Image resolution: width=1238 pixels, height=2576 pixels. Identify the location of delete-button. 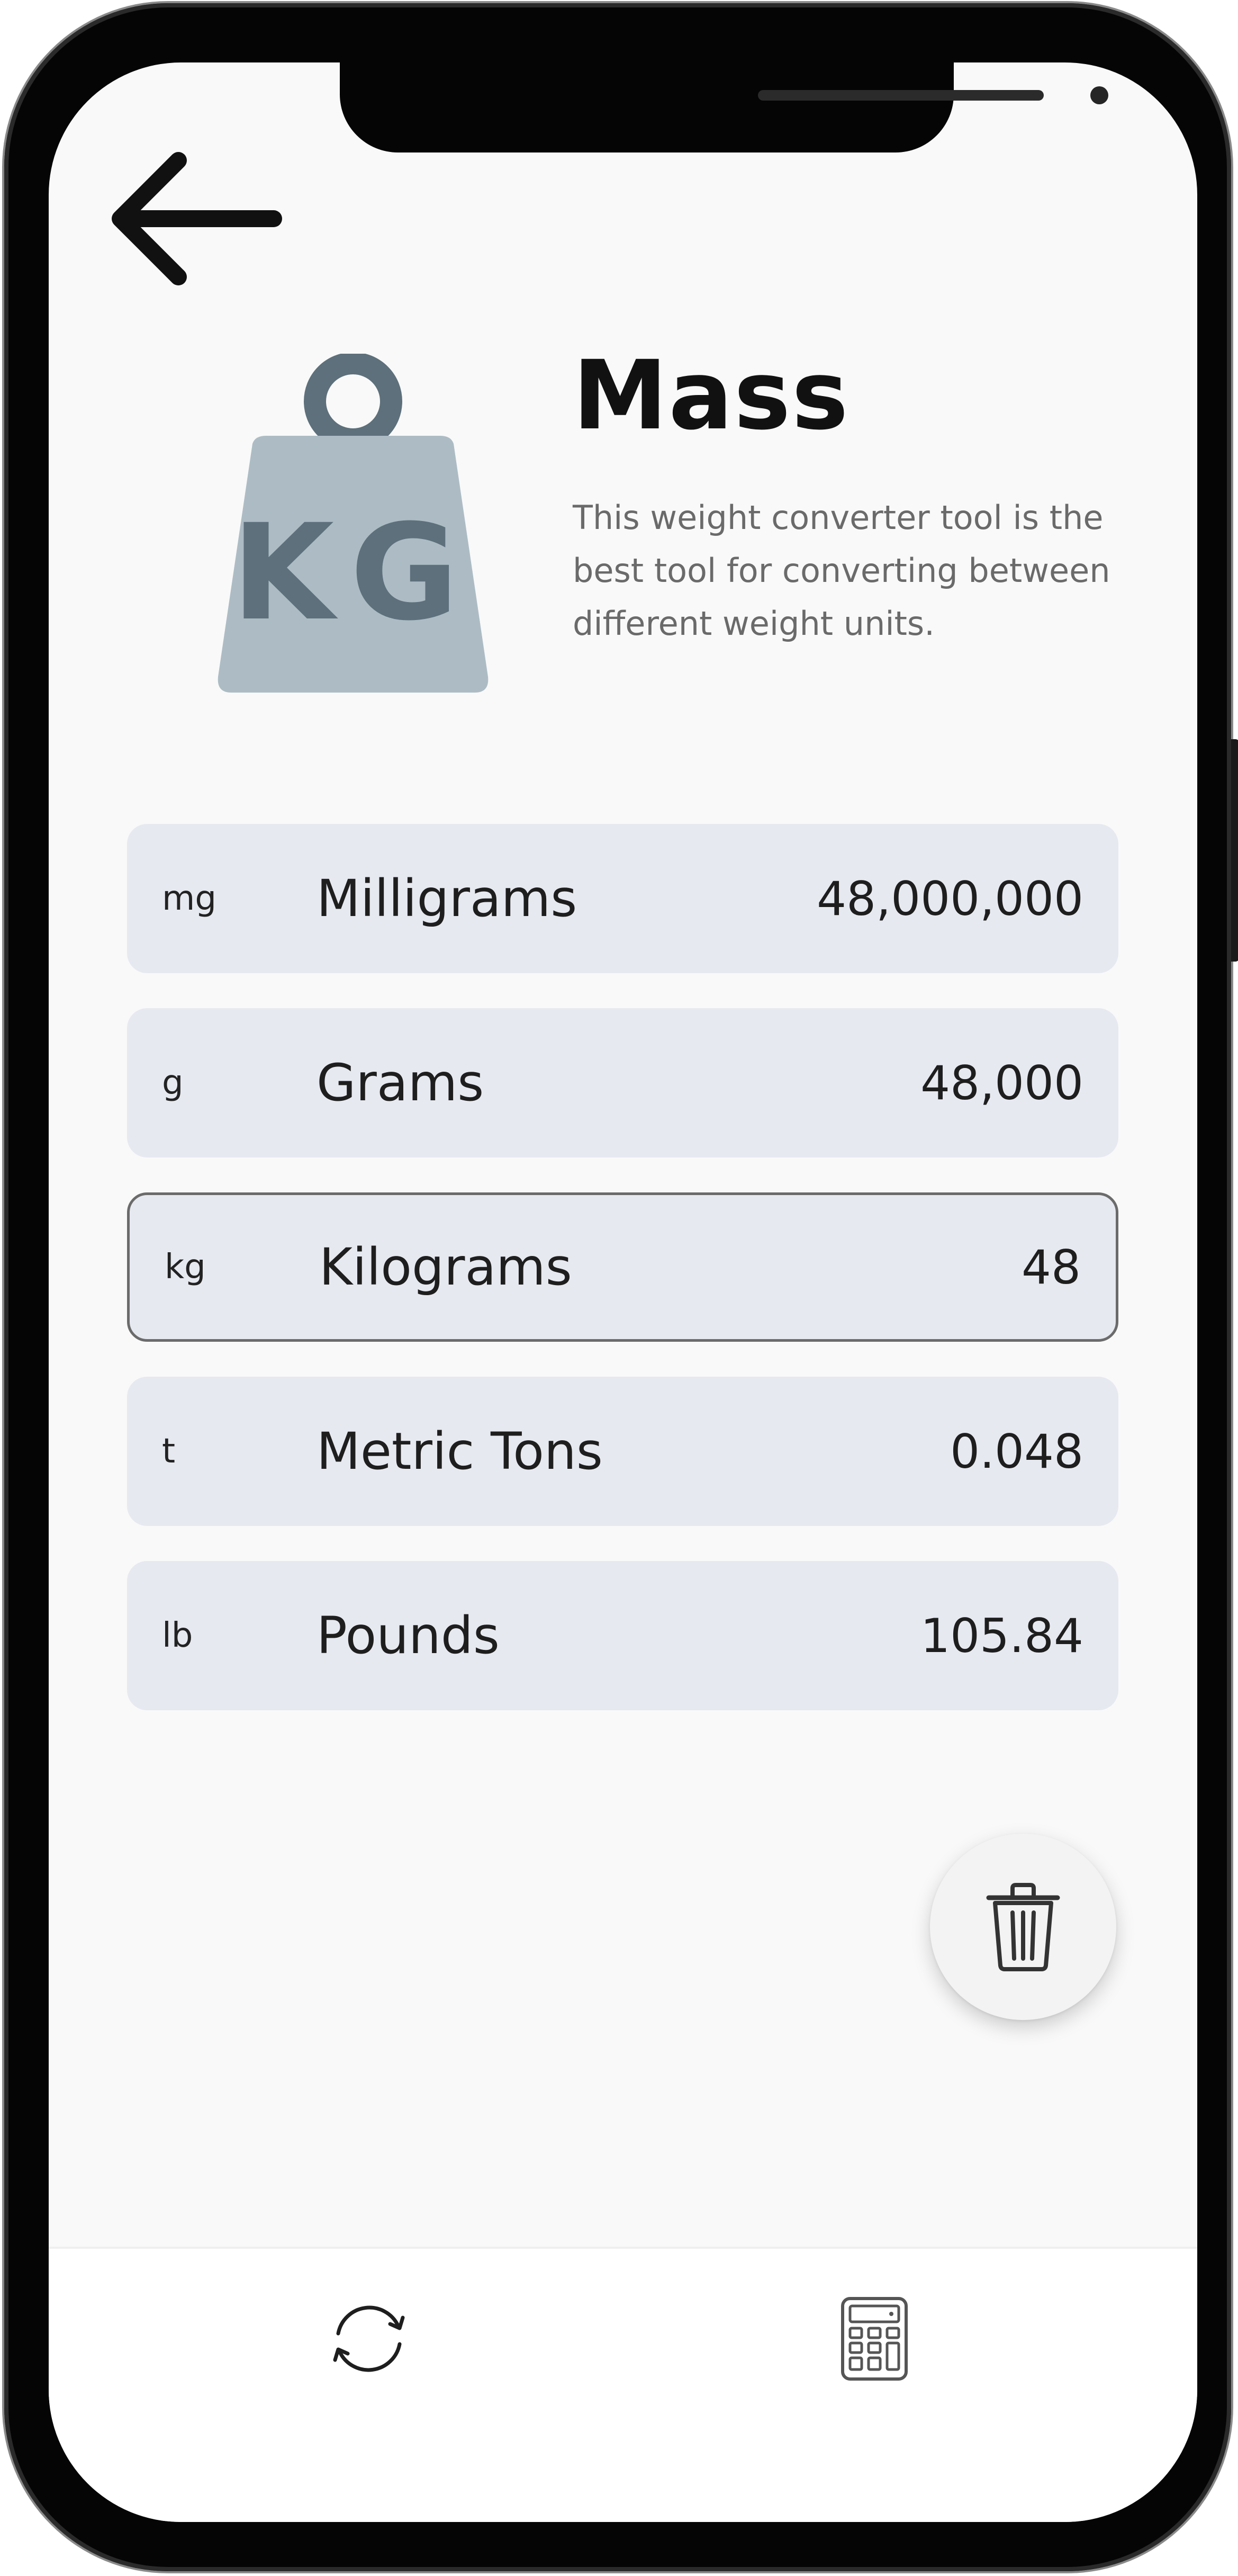
(1023, 1927).